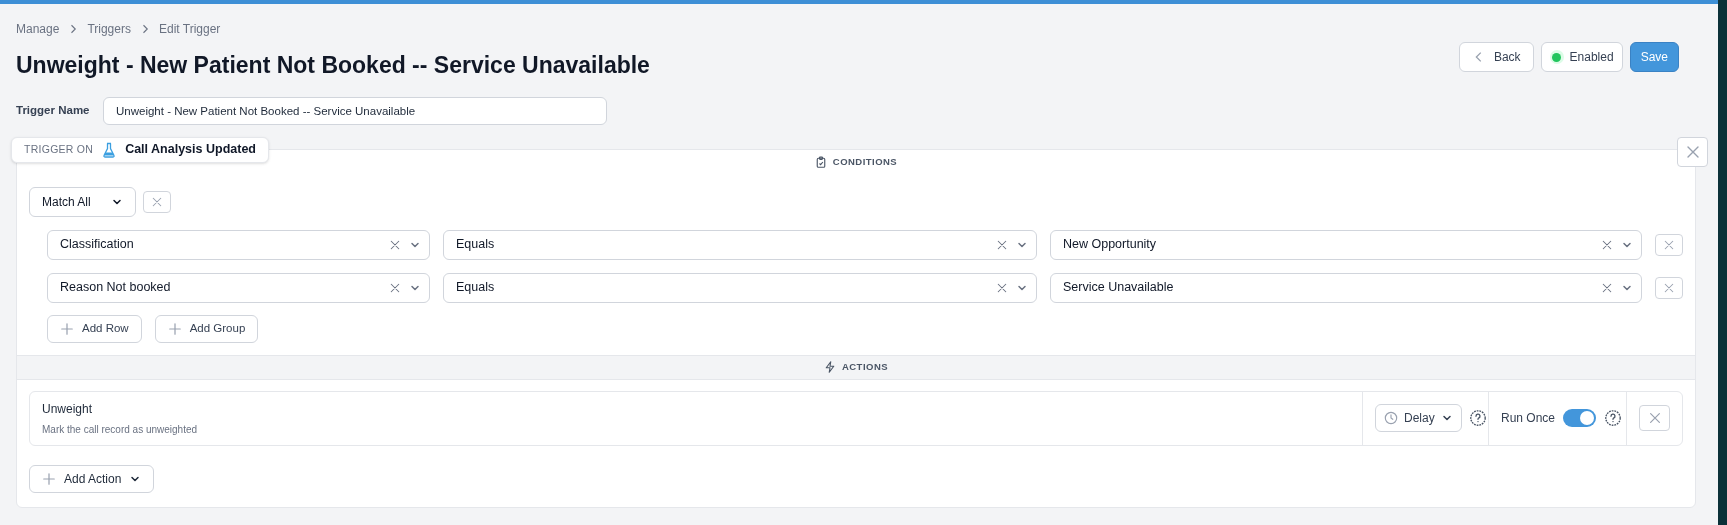  I want to click on select-field: New Opportunity, so click(1346, 244).